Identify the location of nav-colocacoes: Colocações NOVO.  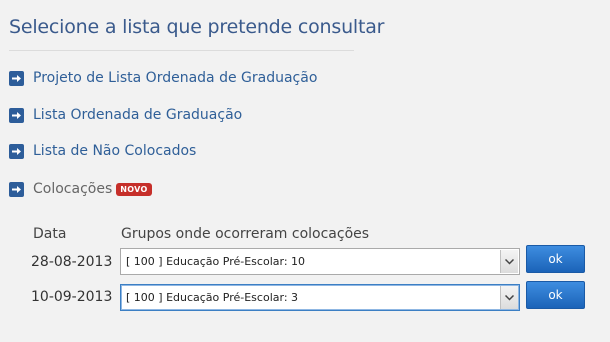
(80, 189).